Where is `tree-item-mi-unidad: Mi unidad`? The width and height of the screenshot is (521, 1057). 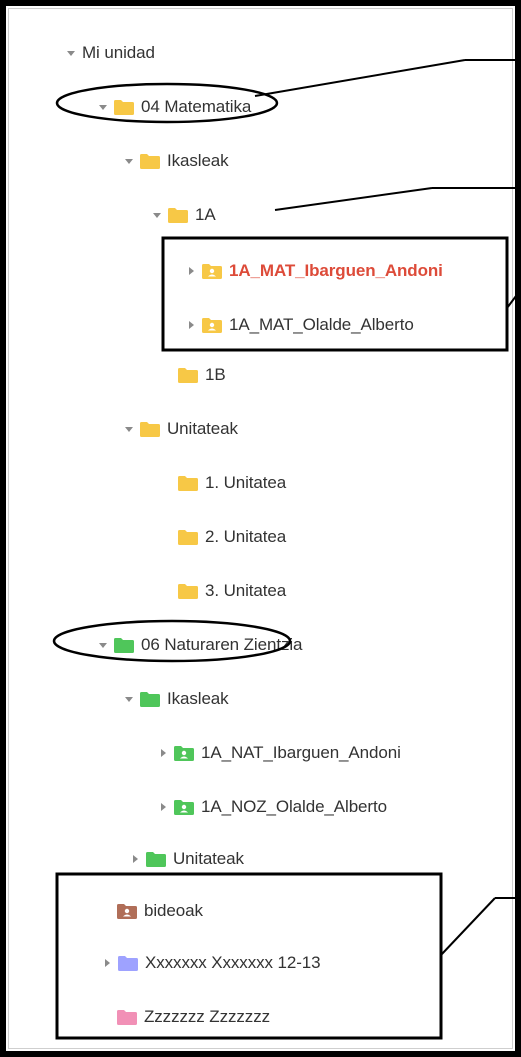 tree-item-mi-unidad: Mi unidad is located at coordinates (110, 53).